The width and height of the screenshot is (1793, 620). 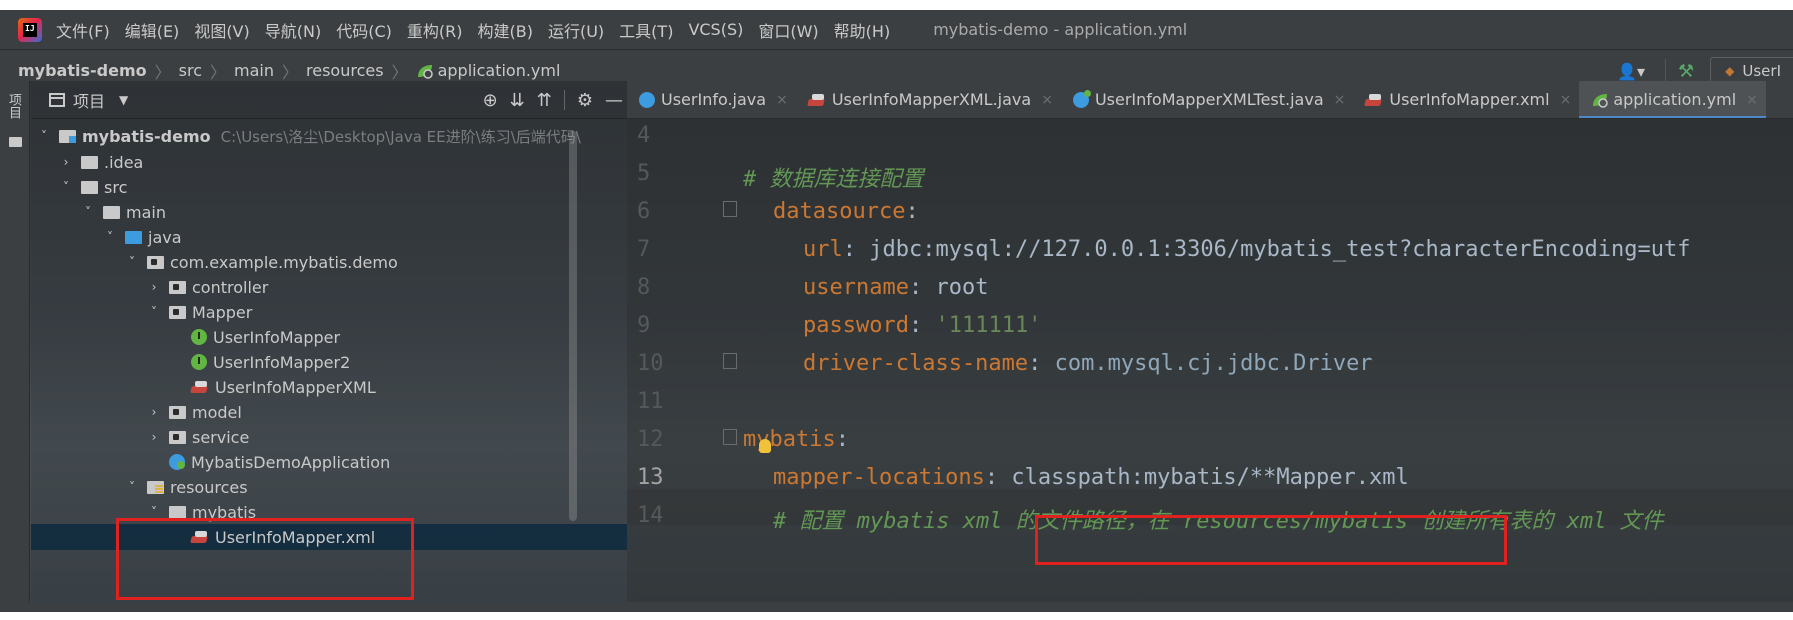 What do you see at coordinates (295, 387) in the screenshot?
I see `tree-node-label: UserInfoMapperXML` at bounding box center [295, 387].